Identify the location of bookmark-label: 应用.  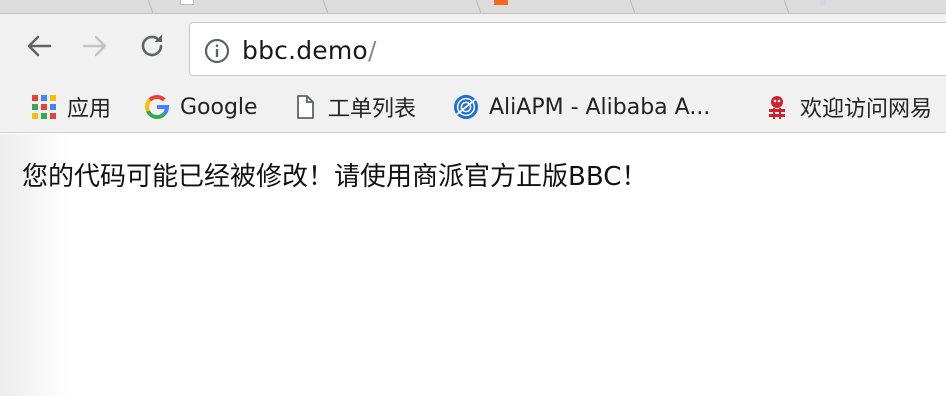
(89, 109).